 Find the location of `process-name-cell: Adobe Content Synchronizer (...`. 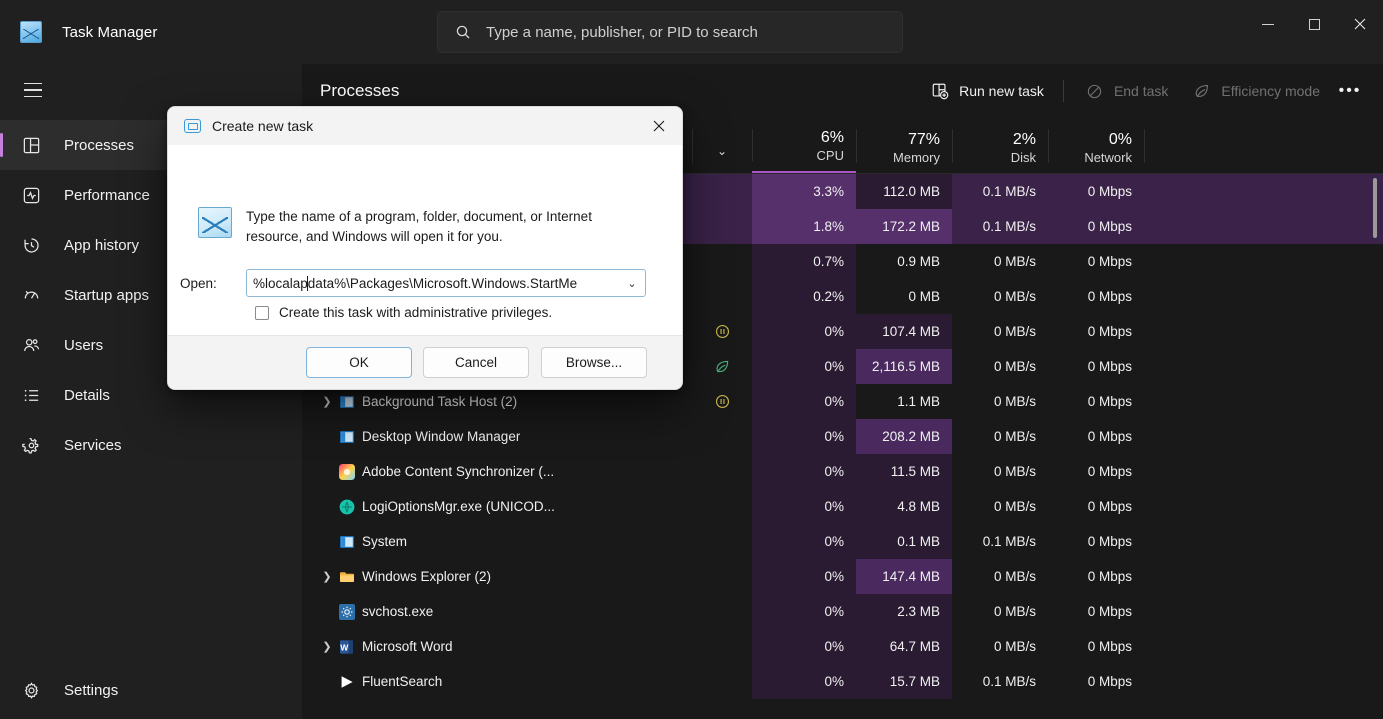

process-name-cell: Adobe Content Synchronizer (... is located at coordinates (497, 471).